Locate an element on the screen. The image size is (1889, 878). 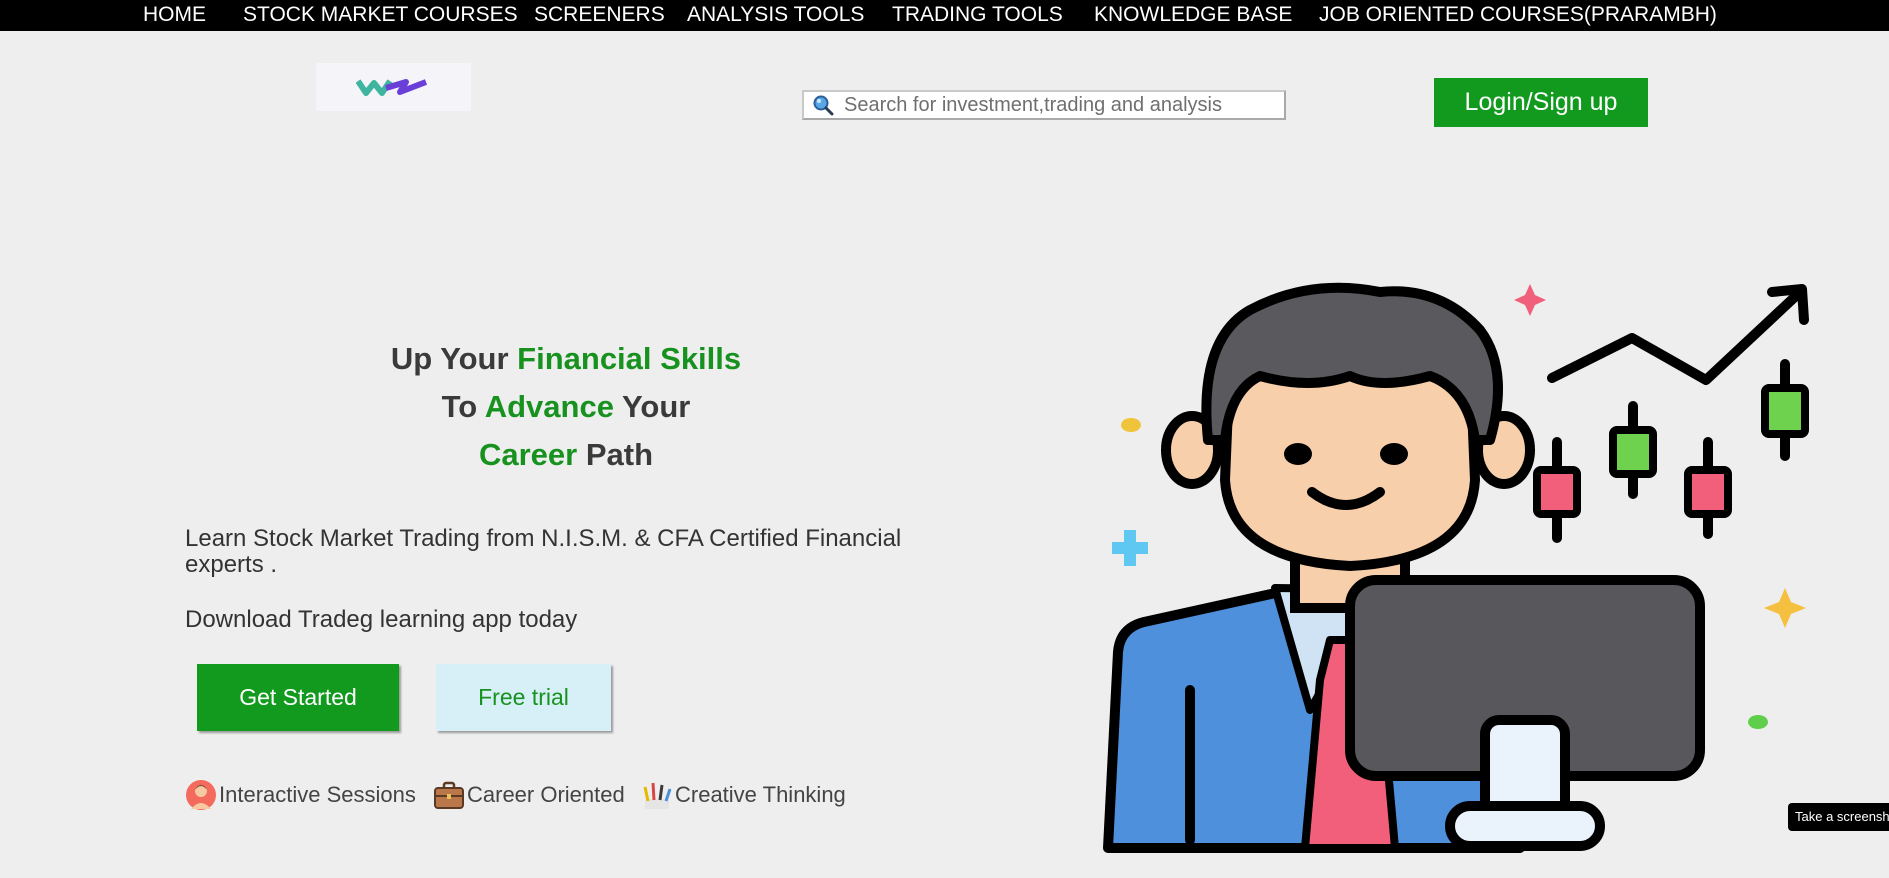
get-started-button: Get Started is located at coordinates (298, 697).